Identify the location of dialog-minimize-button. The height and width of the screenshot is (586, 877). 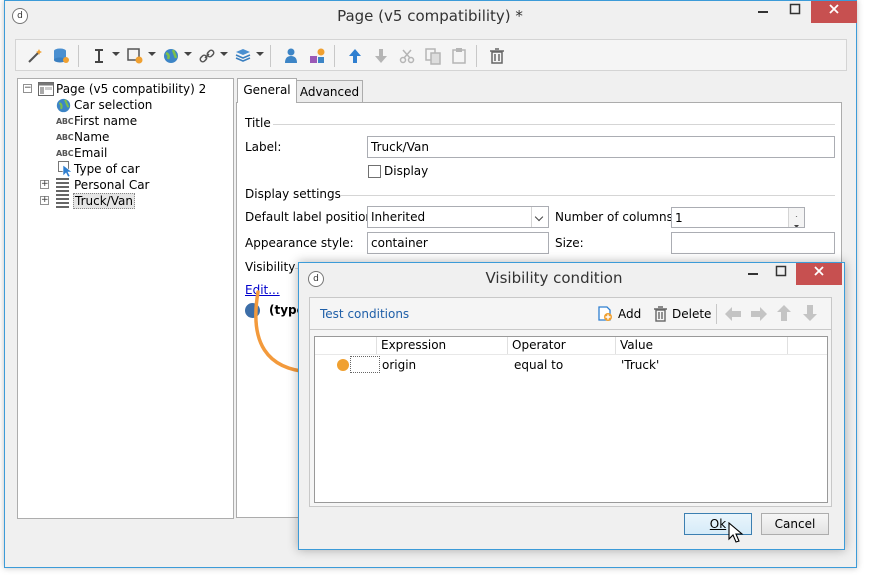
(753, 274).